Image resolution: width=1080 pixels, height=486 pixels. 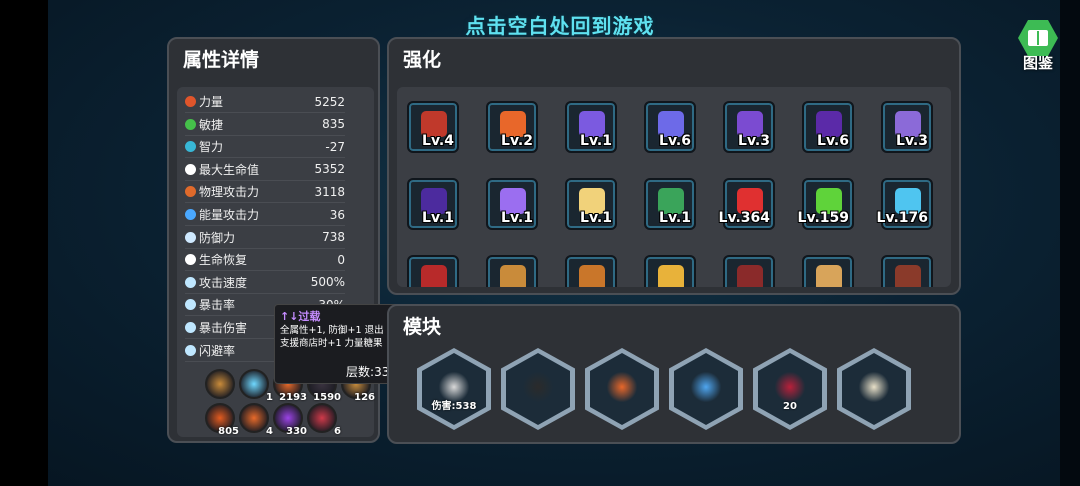 What do you see at coordinates (905, 204) in the screenshot?
I see `enhance-item: Lv.176` at bounding box center [905, 204].